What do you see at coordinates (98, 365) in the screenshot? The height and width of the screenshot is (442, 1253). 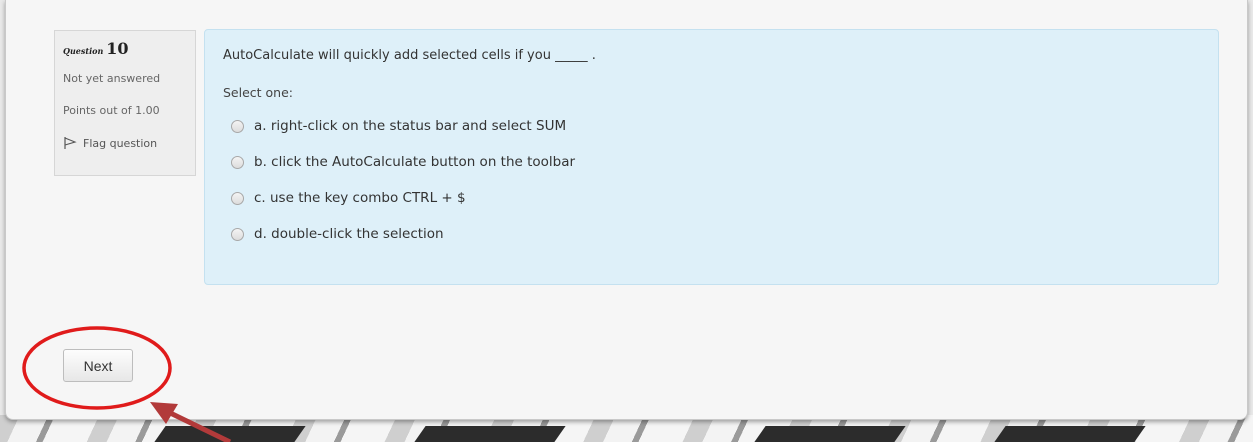 I see `next-button: Next` at bounding box center [98, 365].